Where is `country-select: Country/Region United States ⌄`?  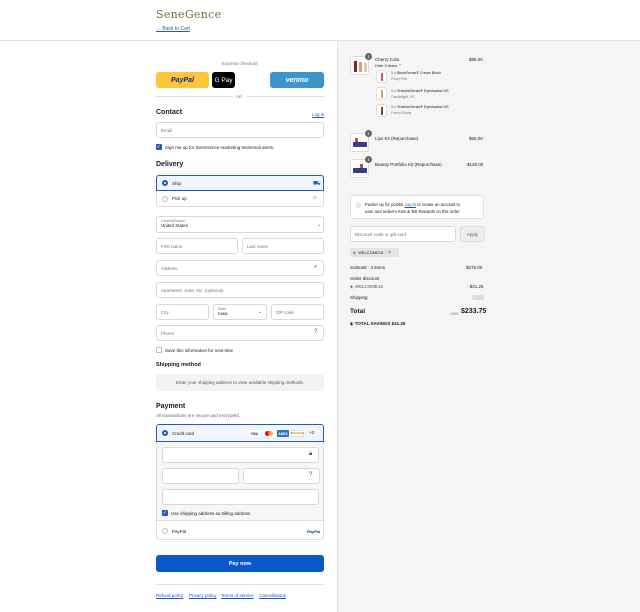 country-select: Country/Region United States ⌄ is located at coordinates (240, 224).